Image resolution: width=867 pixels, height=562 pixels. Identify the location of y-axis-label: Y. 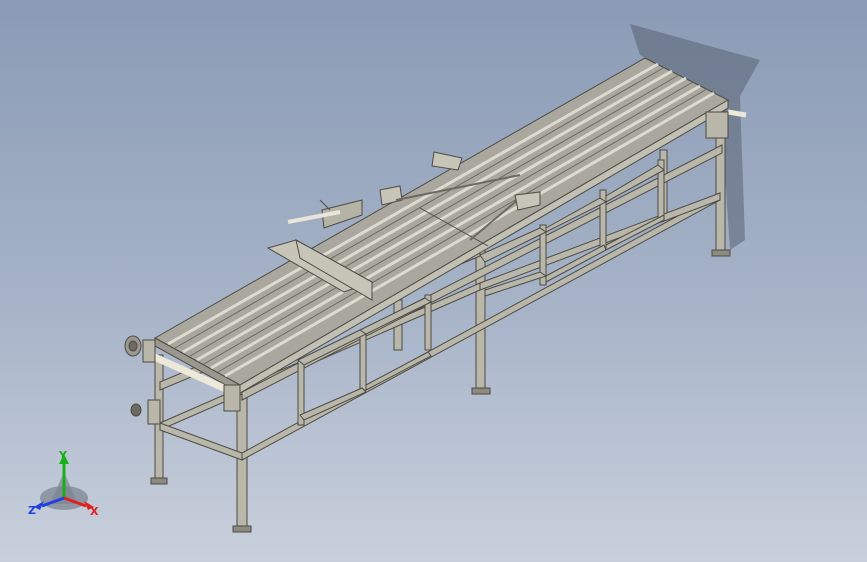
(63, 455).